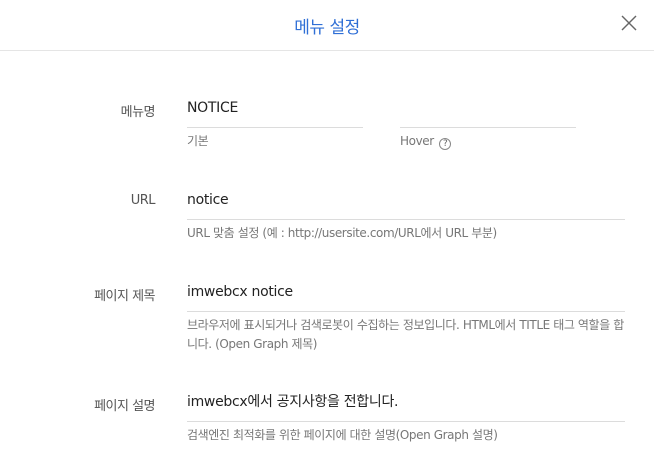  I want to click on page-title-field, so click(406, 297).